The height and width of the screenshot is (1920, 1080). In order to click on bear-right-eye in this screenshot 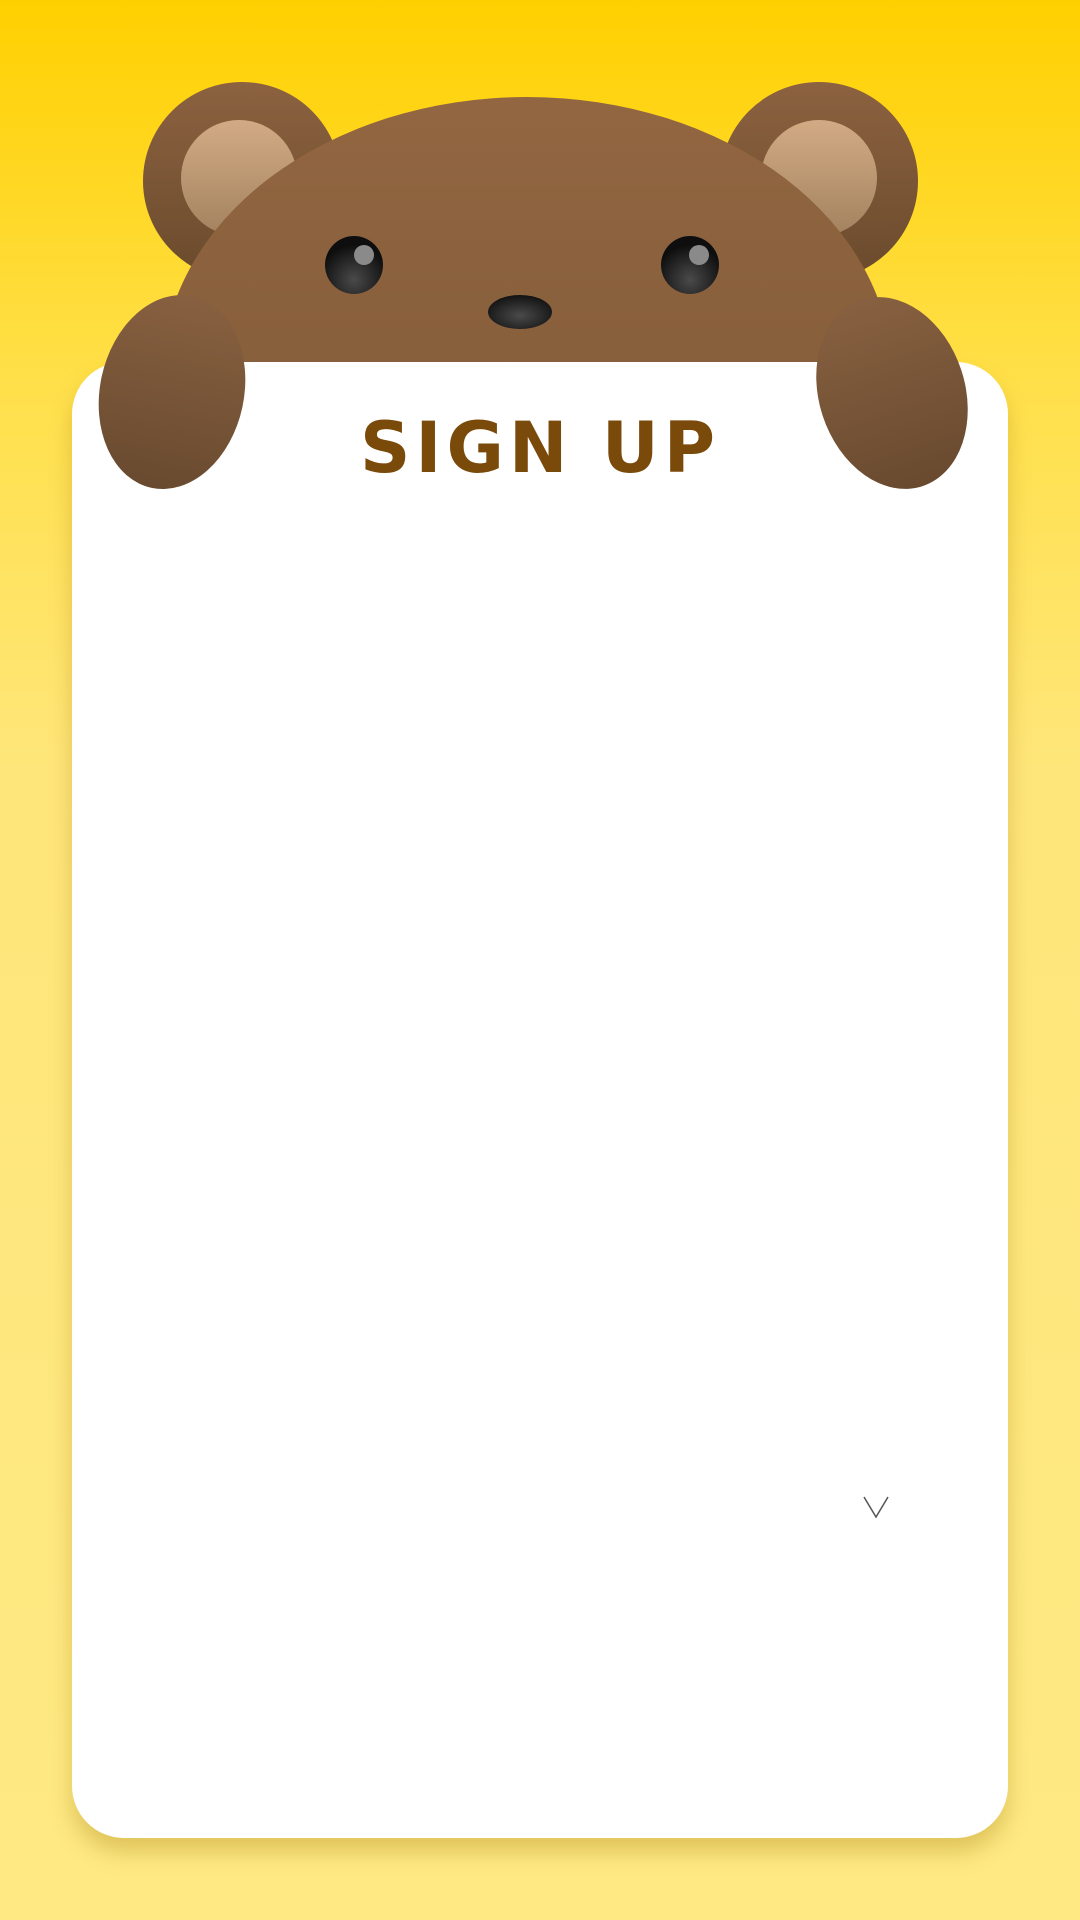, I will do `click(690, 265)`.